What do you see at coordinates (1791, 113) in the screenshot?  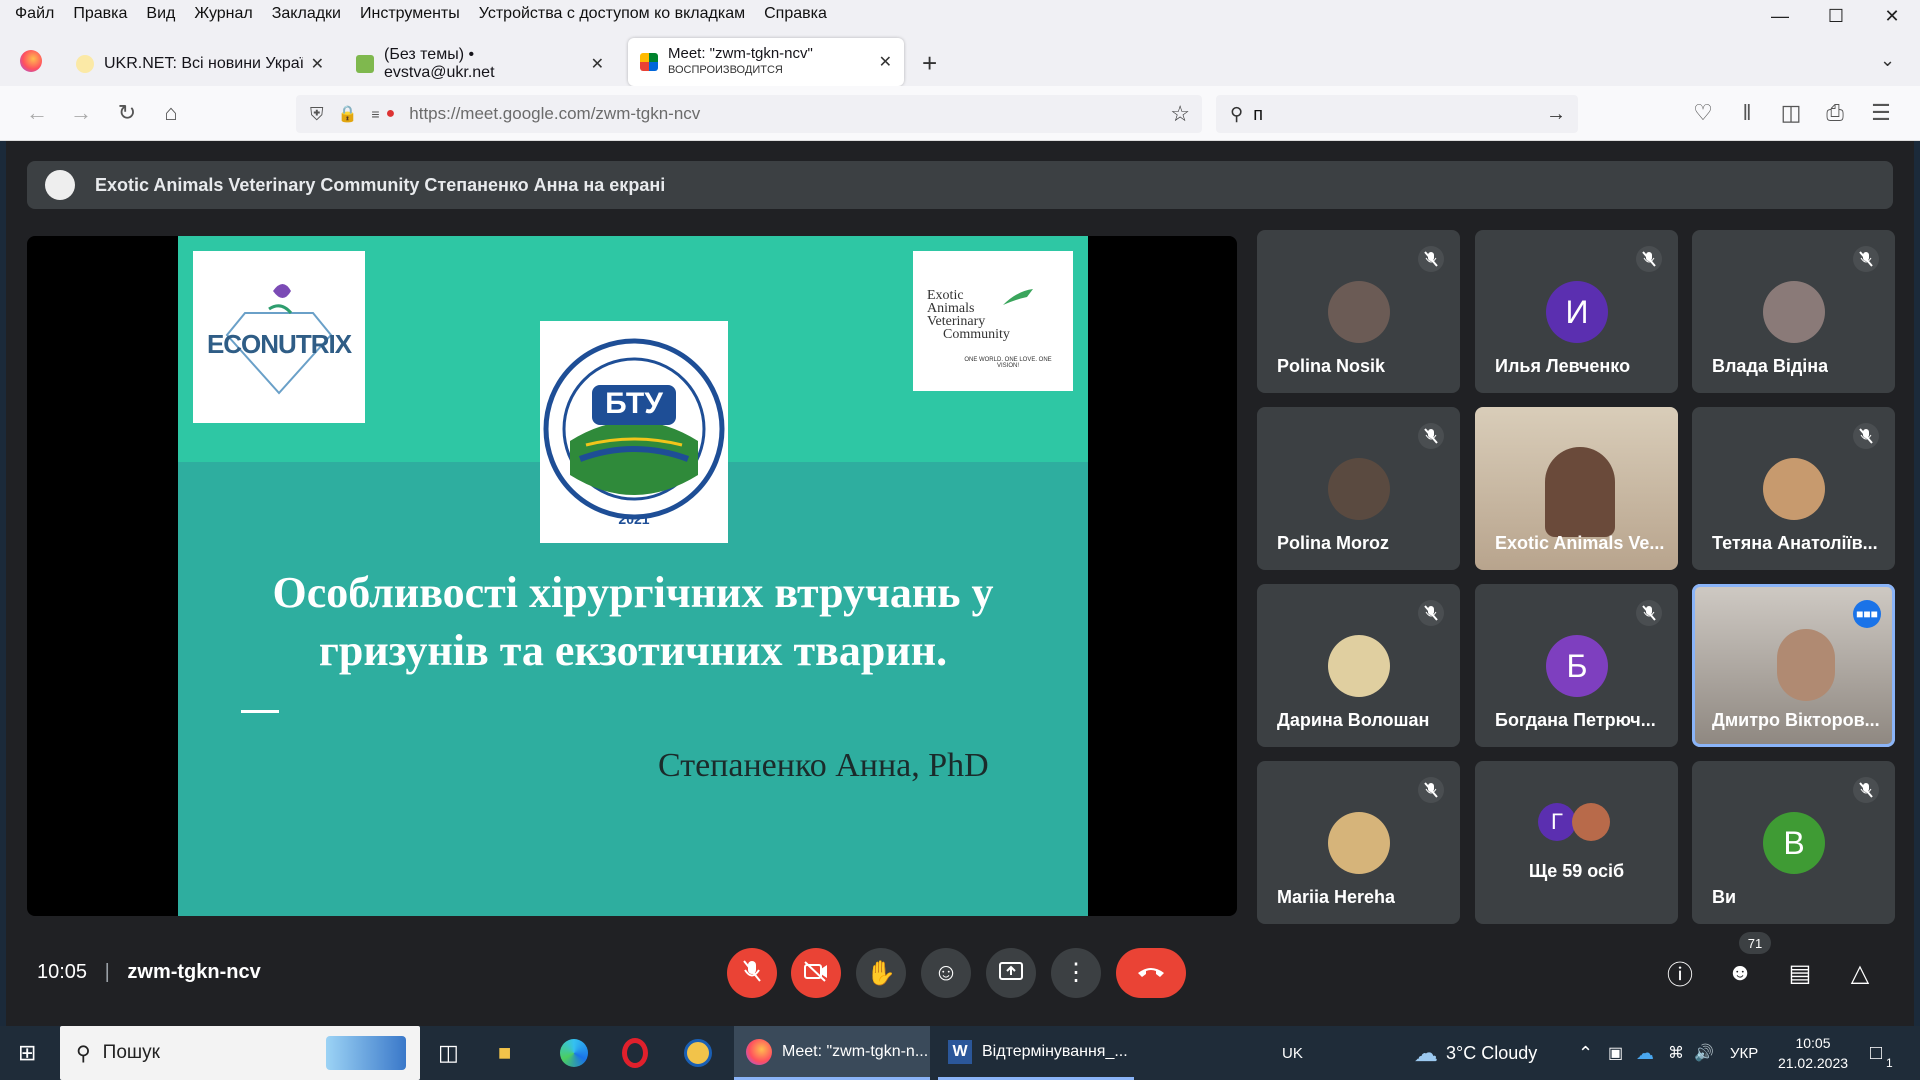 I see `sidebar-icon: ◫` at bounding box center [1791, 113].